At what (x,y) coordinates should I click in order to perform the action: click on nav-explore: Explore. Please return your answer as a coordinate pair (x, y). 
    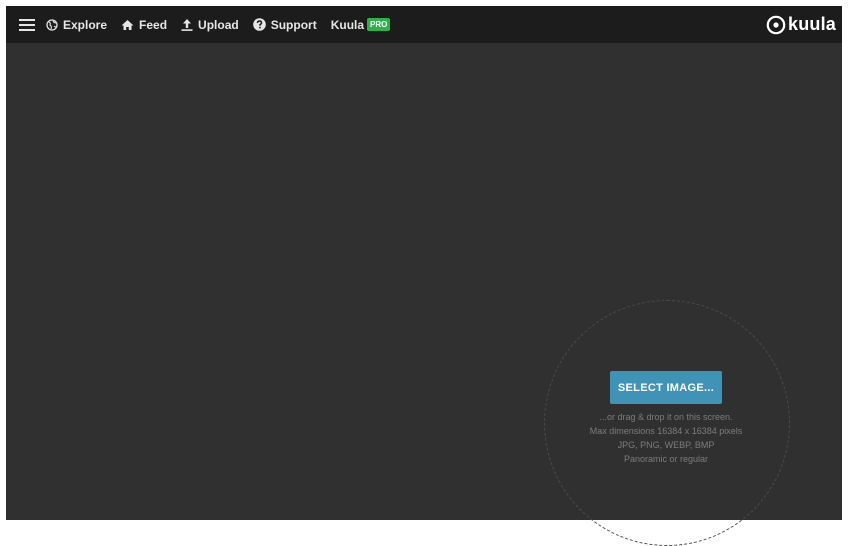
    Looking at the image, I should click on (76, 24).